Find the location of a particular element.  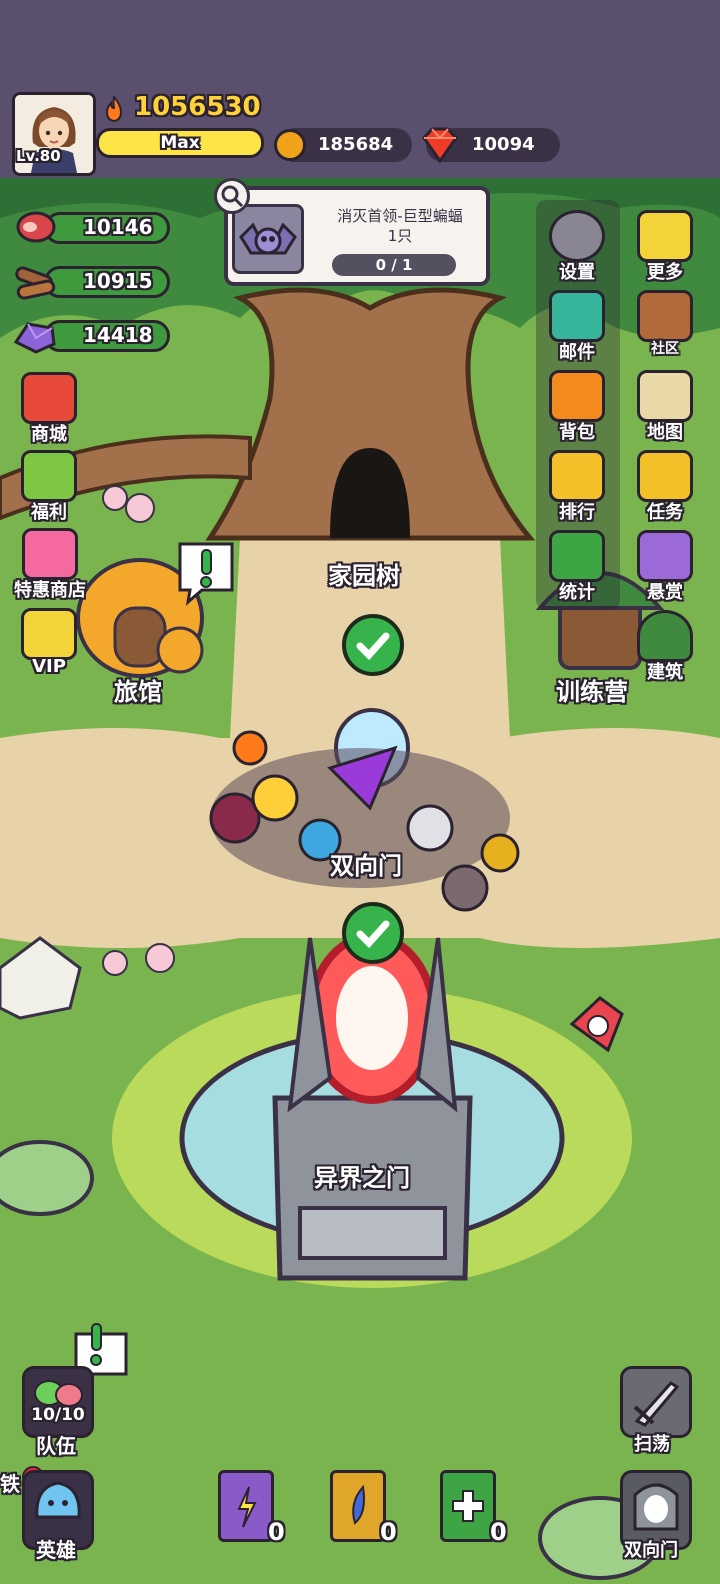

mail-button: 邮件 is located at coordinates (577, 327).